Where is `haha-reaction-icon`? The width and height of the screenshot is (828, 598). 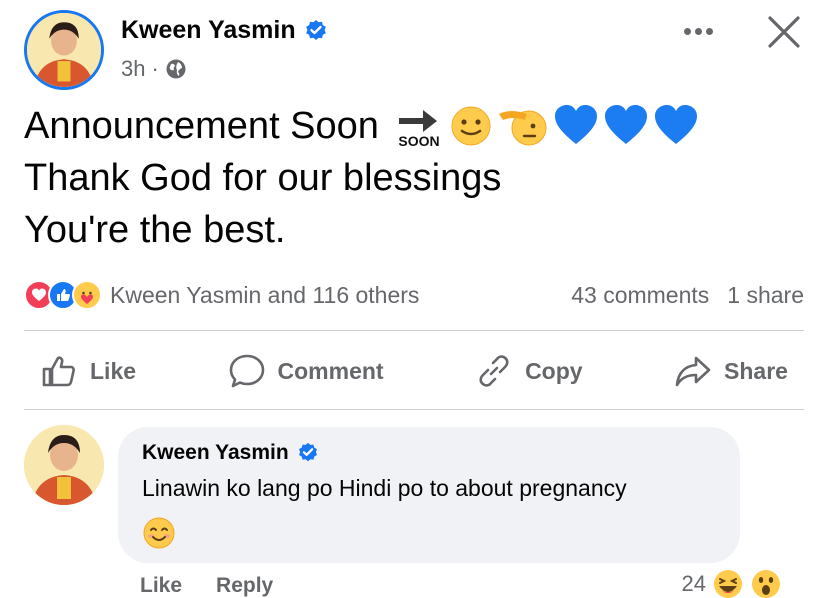
haha-reaction-icon is located at coordinates (728, 584).